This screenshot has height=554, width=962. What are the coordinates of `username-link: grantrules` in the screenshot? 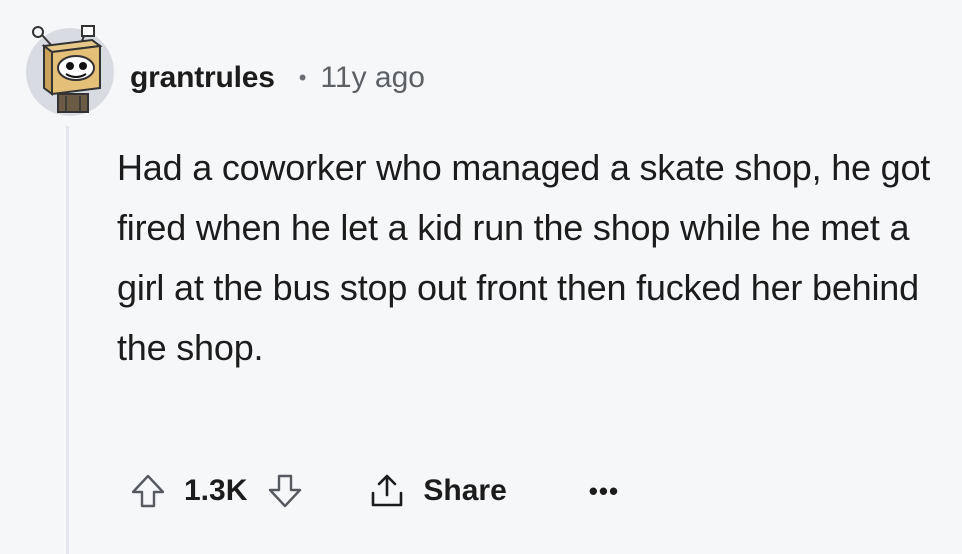 It's located at (202, 78).